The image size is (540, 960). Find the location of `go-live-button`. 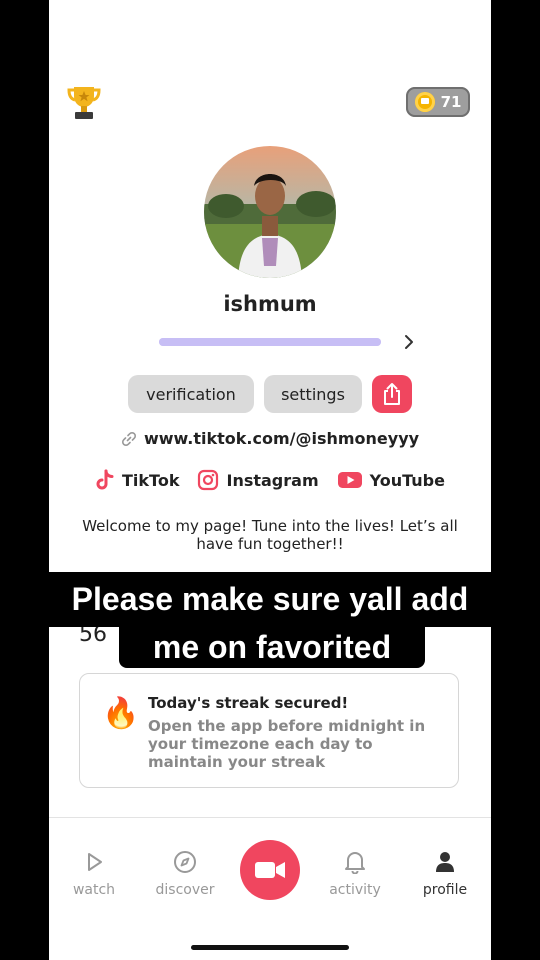

go-live-button is located at coordinates (270, 870).